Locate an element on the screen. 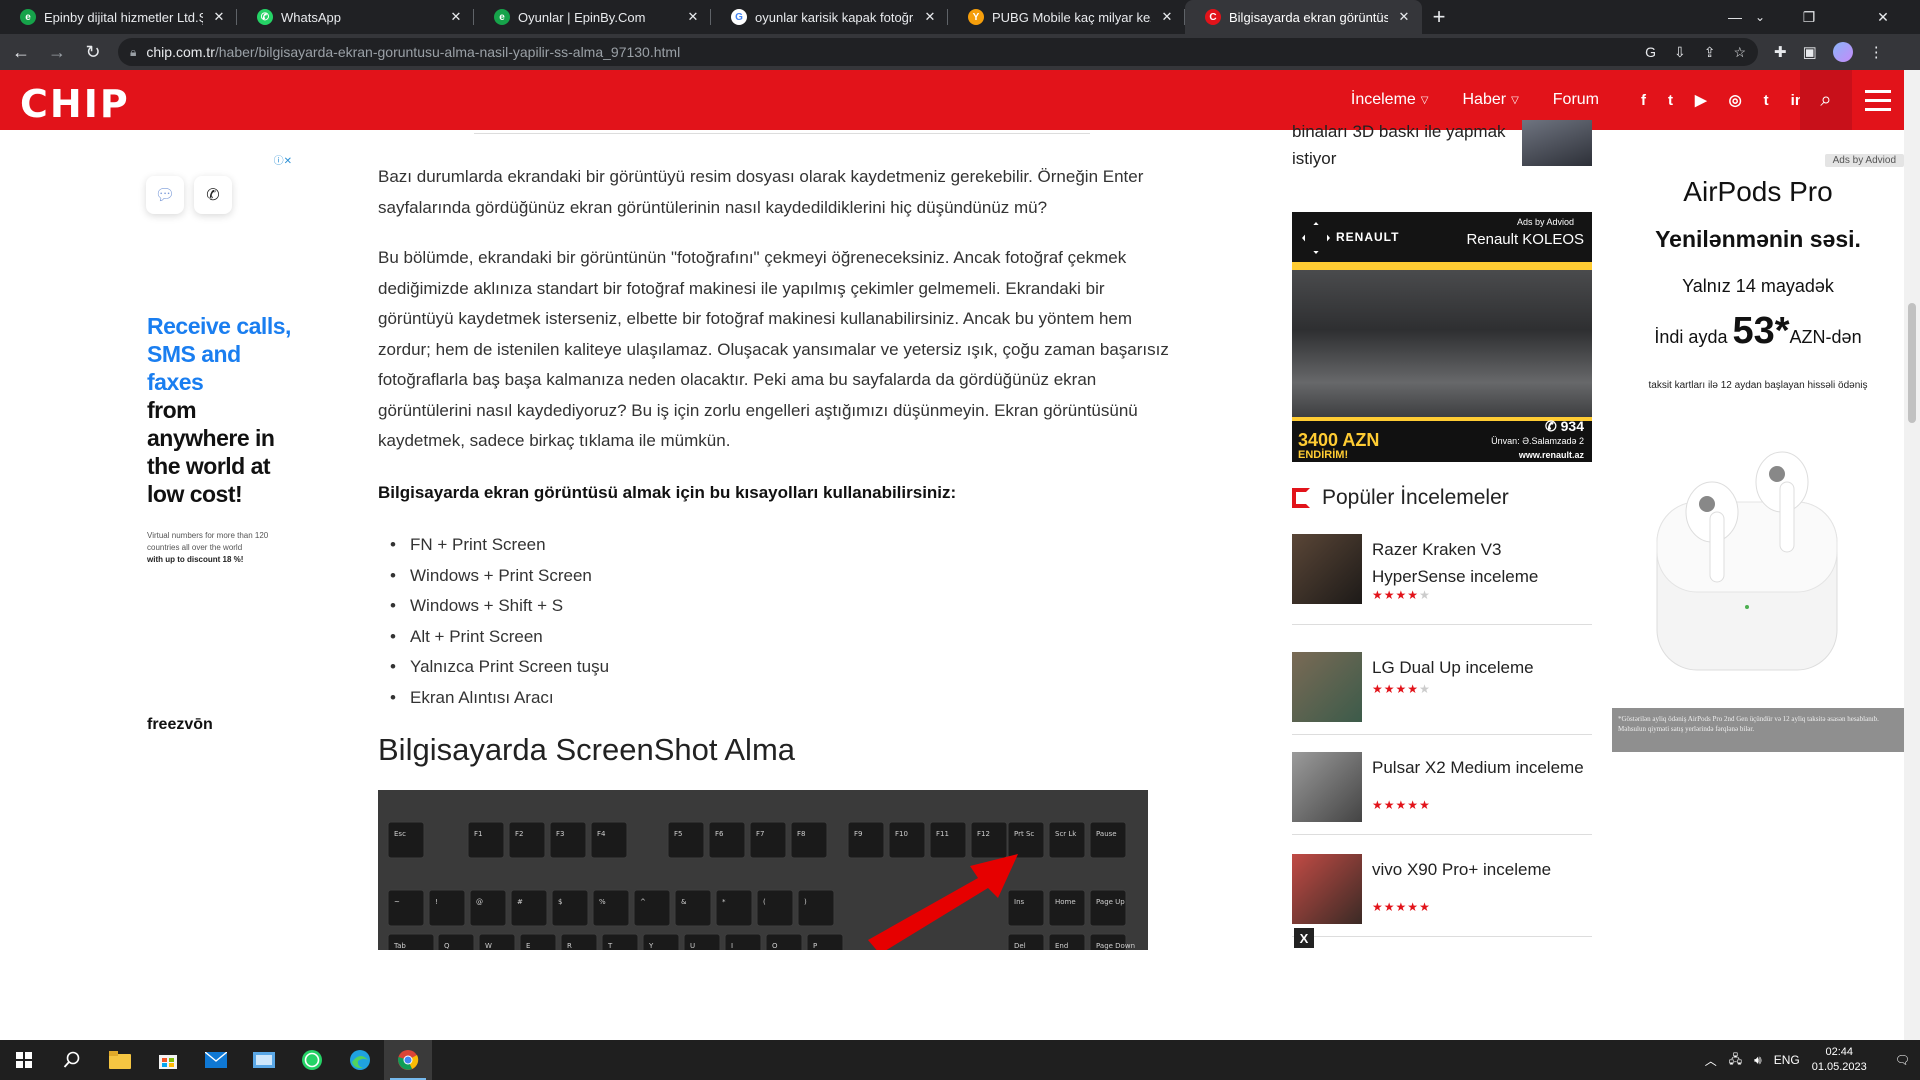 The height and width of the screenshot is (1080, 1920). related-article-link: binaları 3D baskı ile yapmak istiyor is located at coordinates (1407, 145).